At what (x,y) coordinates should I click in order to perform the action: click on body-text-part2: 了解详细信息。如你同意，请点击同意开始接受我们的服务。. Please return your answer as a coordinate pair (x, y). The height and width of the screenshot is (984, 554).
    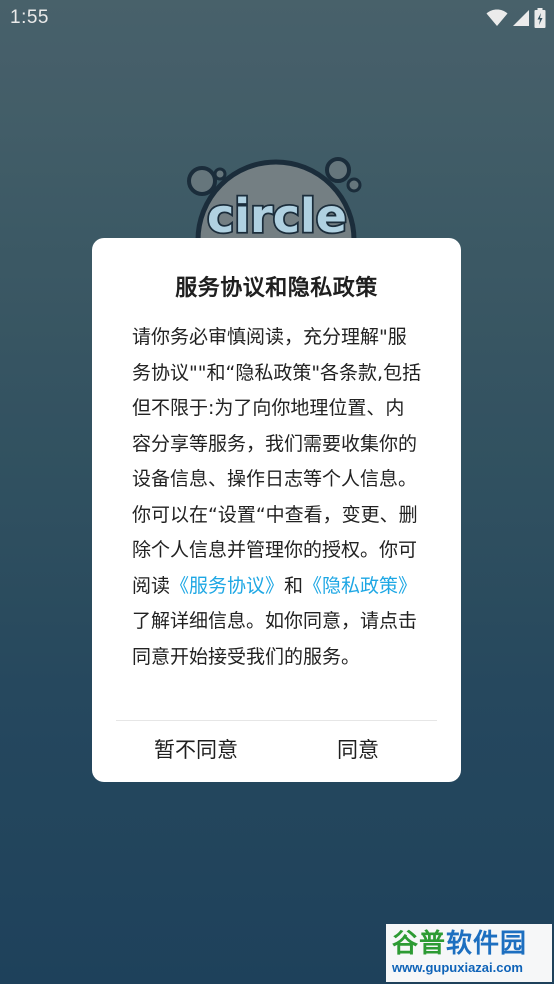
    Looking at the image, I should click on (275, 639).